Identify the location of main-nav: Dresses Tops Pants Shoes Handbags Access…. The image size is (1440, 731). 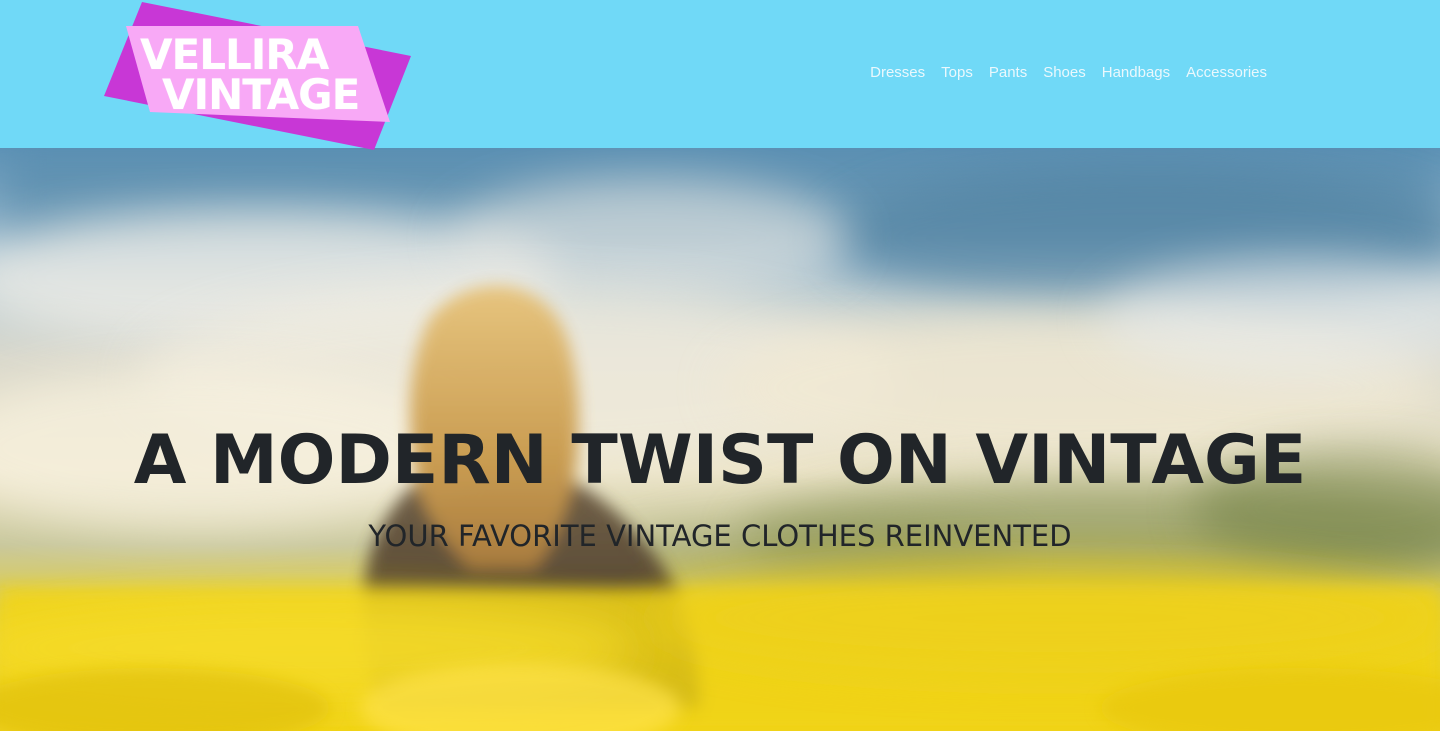
(1068, 72).